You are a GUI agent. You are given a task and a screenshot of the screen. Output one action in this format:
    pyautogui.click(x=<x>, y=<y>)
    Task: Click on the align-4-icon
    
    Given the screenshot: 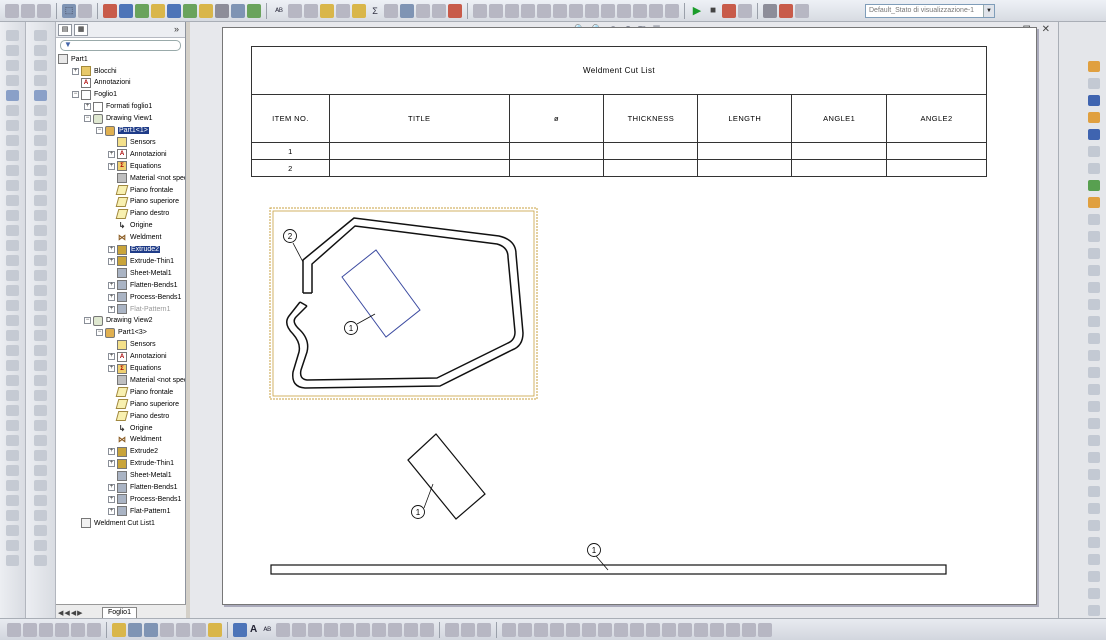 What is the action you would take?
    pyautogui.click(x=528, y=10)
    